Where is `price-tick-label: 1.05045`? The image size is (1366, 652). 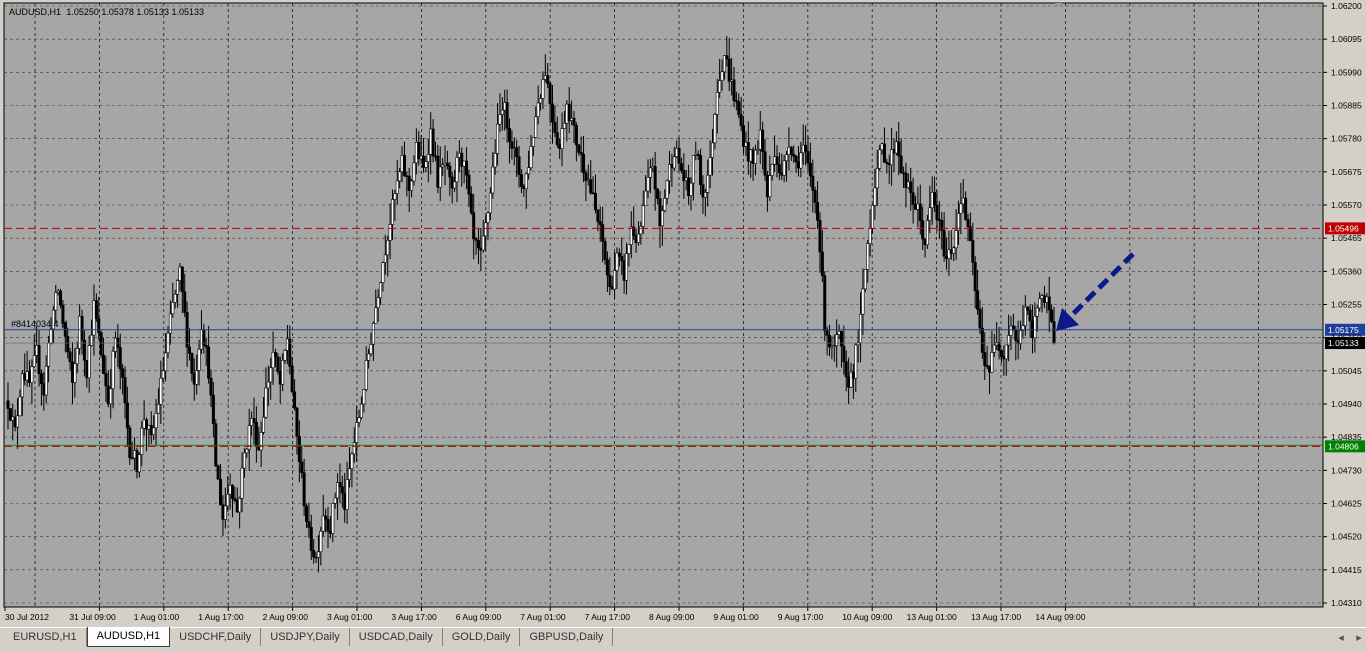
price-tick-label: 1.05045 is located at coordinates (1346, 371).